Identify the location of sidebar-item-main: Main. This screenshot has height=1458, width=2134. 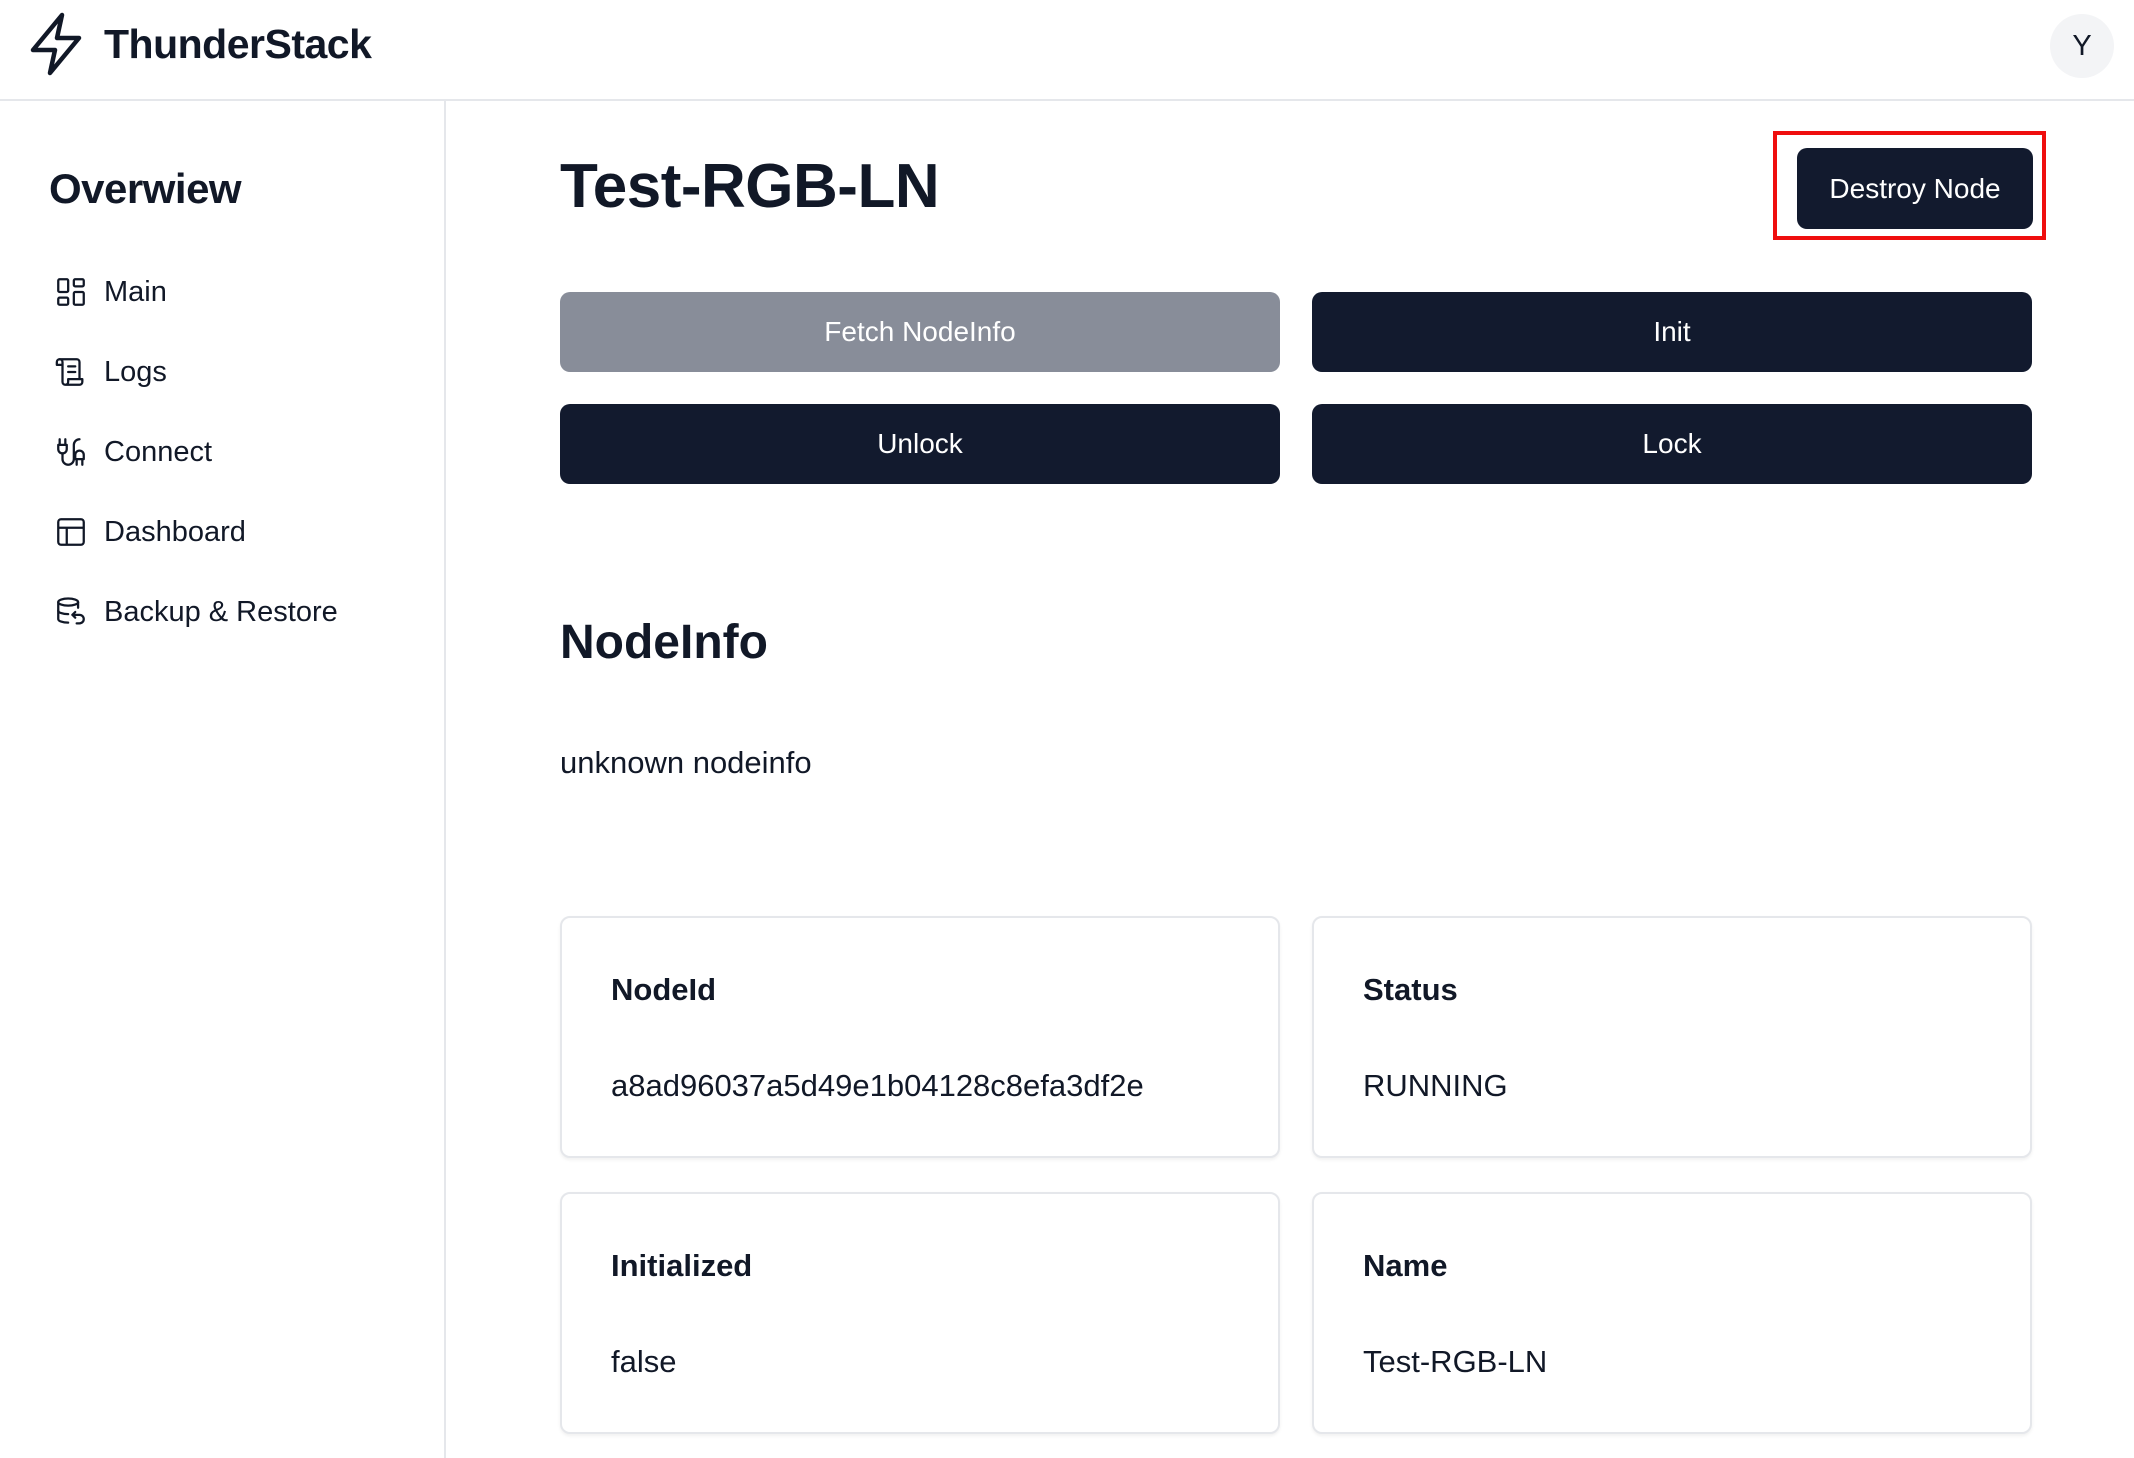
(196, 292).